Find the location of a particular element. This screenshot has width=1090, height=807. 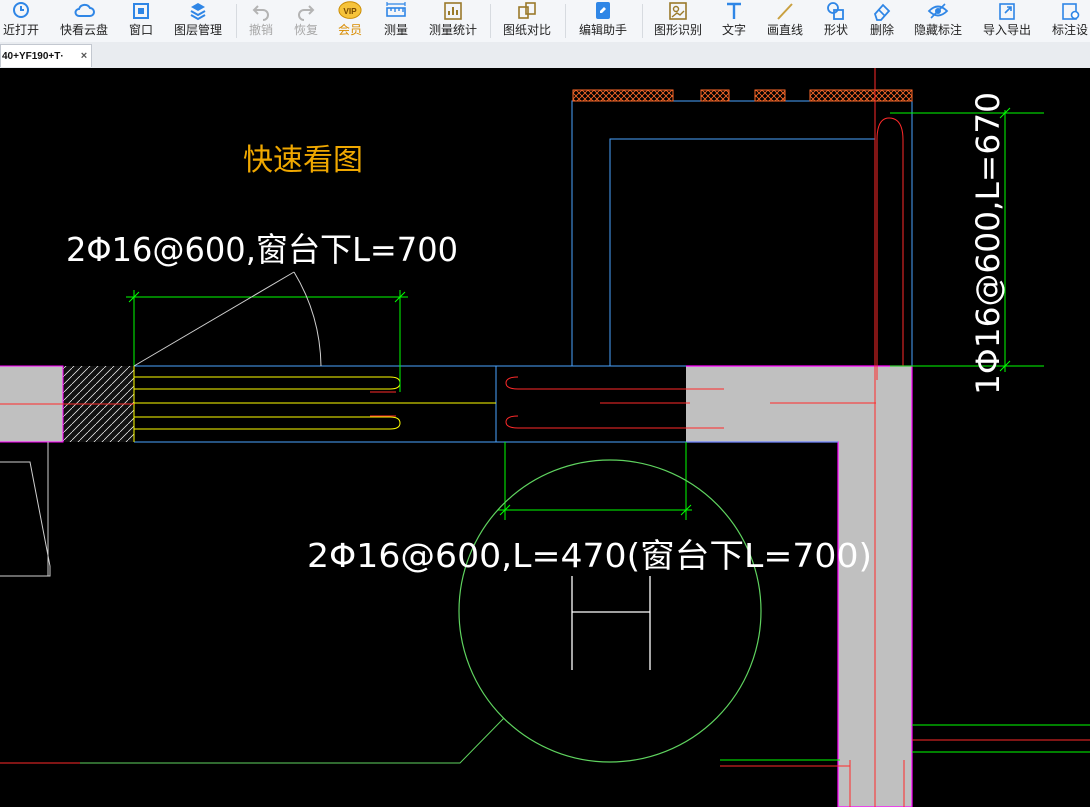

layers-icon is located at coordinates (198, 11).